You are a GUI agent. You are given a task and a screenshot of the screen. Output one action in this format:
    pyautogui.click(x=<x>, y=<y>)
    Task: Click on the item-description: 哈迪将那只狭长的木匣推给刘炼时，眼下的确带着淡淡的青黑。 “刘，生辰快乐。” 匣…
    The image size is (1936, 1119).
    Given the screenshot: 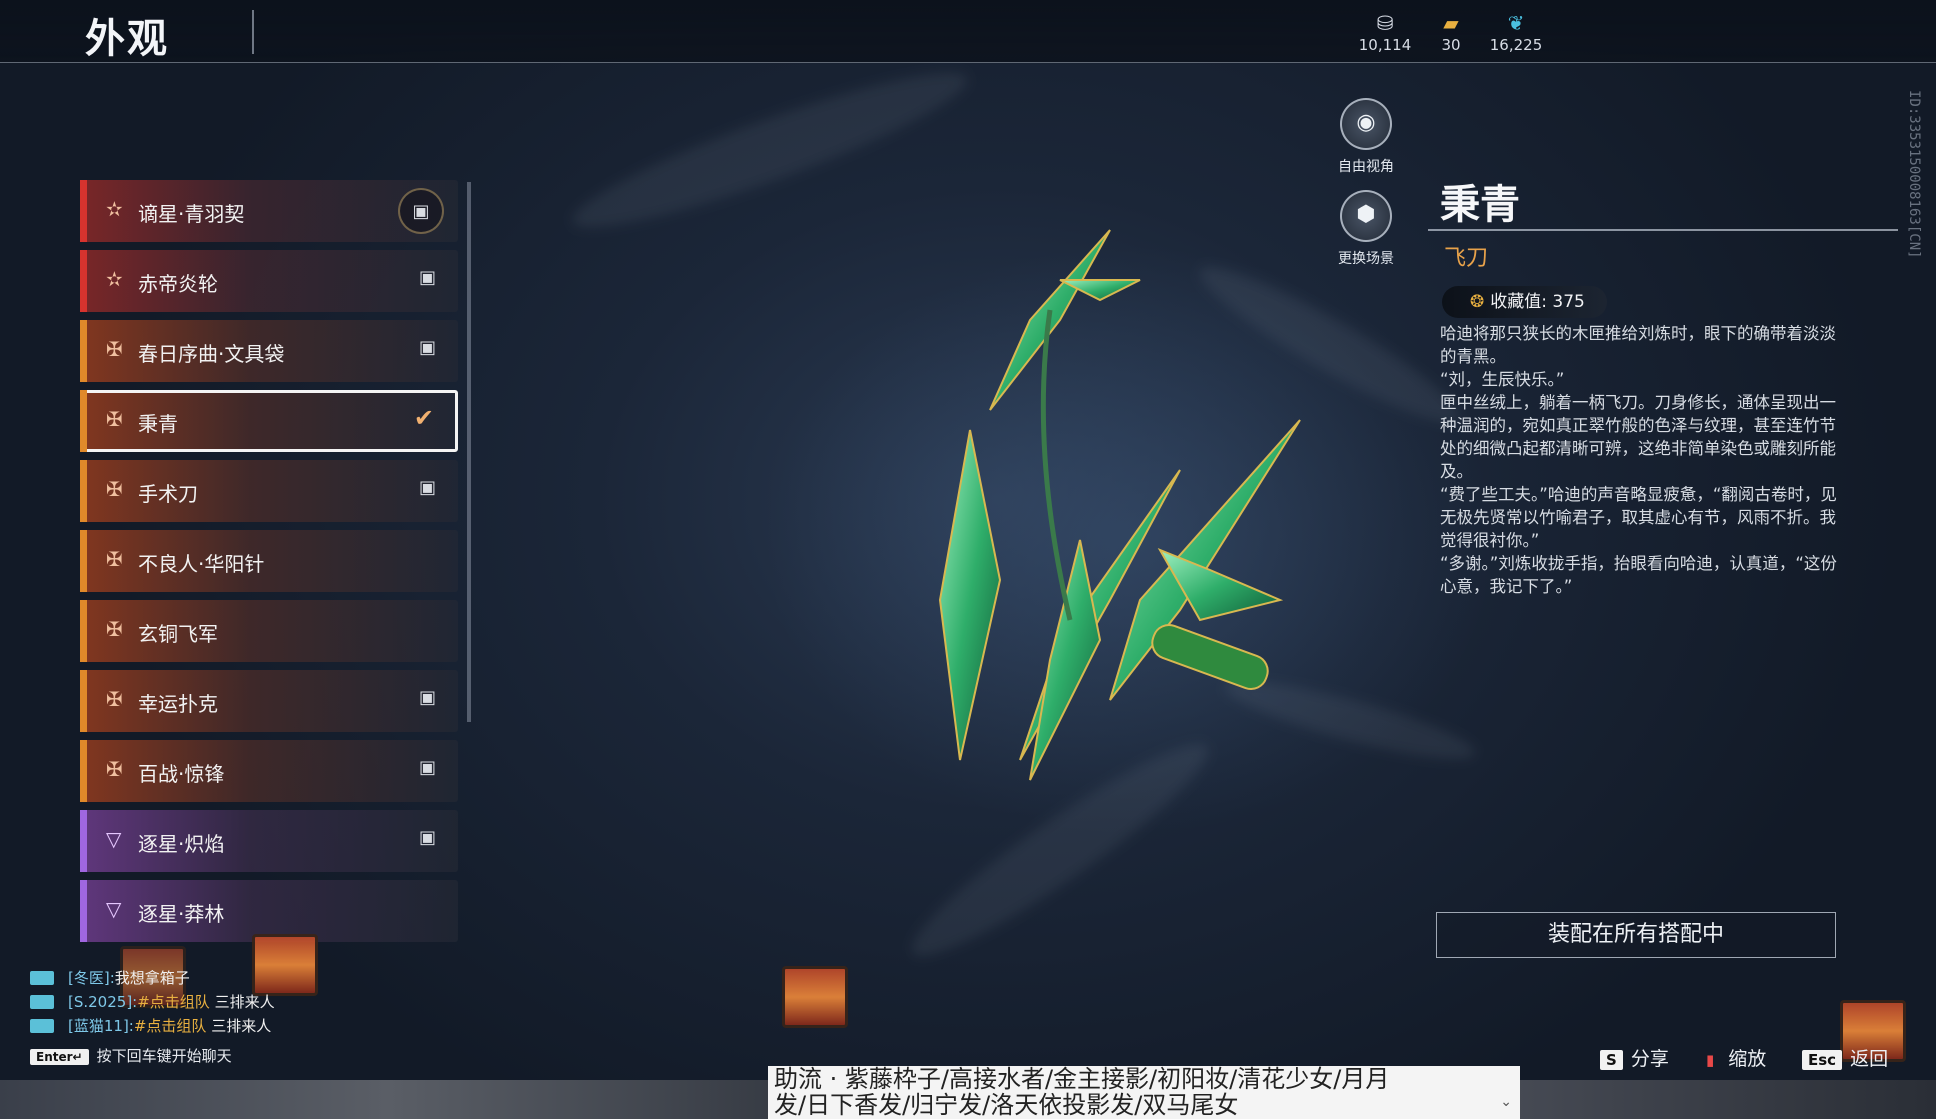 What is the action you would take?
    pyautogui.click(x=1640, y=460)
    